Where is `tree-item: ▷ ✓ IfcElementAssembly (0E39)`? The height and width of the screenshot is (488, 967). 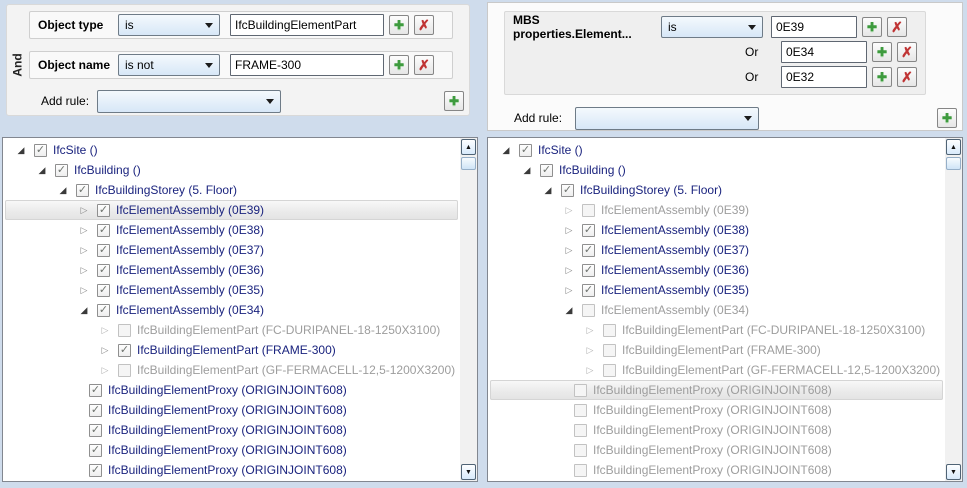 tree-item: ▷ ✓ IfcElementAssembly (0E39) is located at coordinates (231, 210).